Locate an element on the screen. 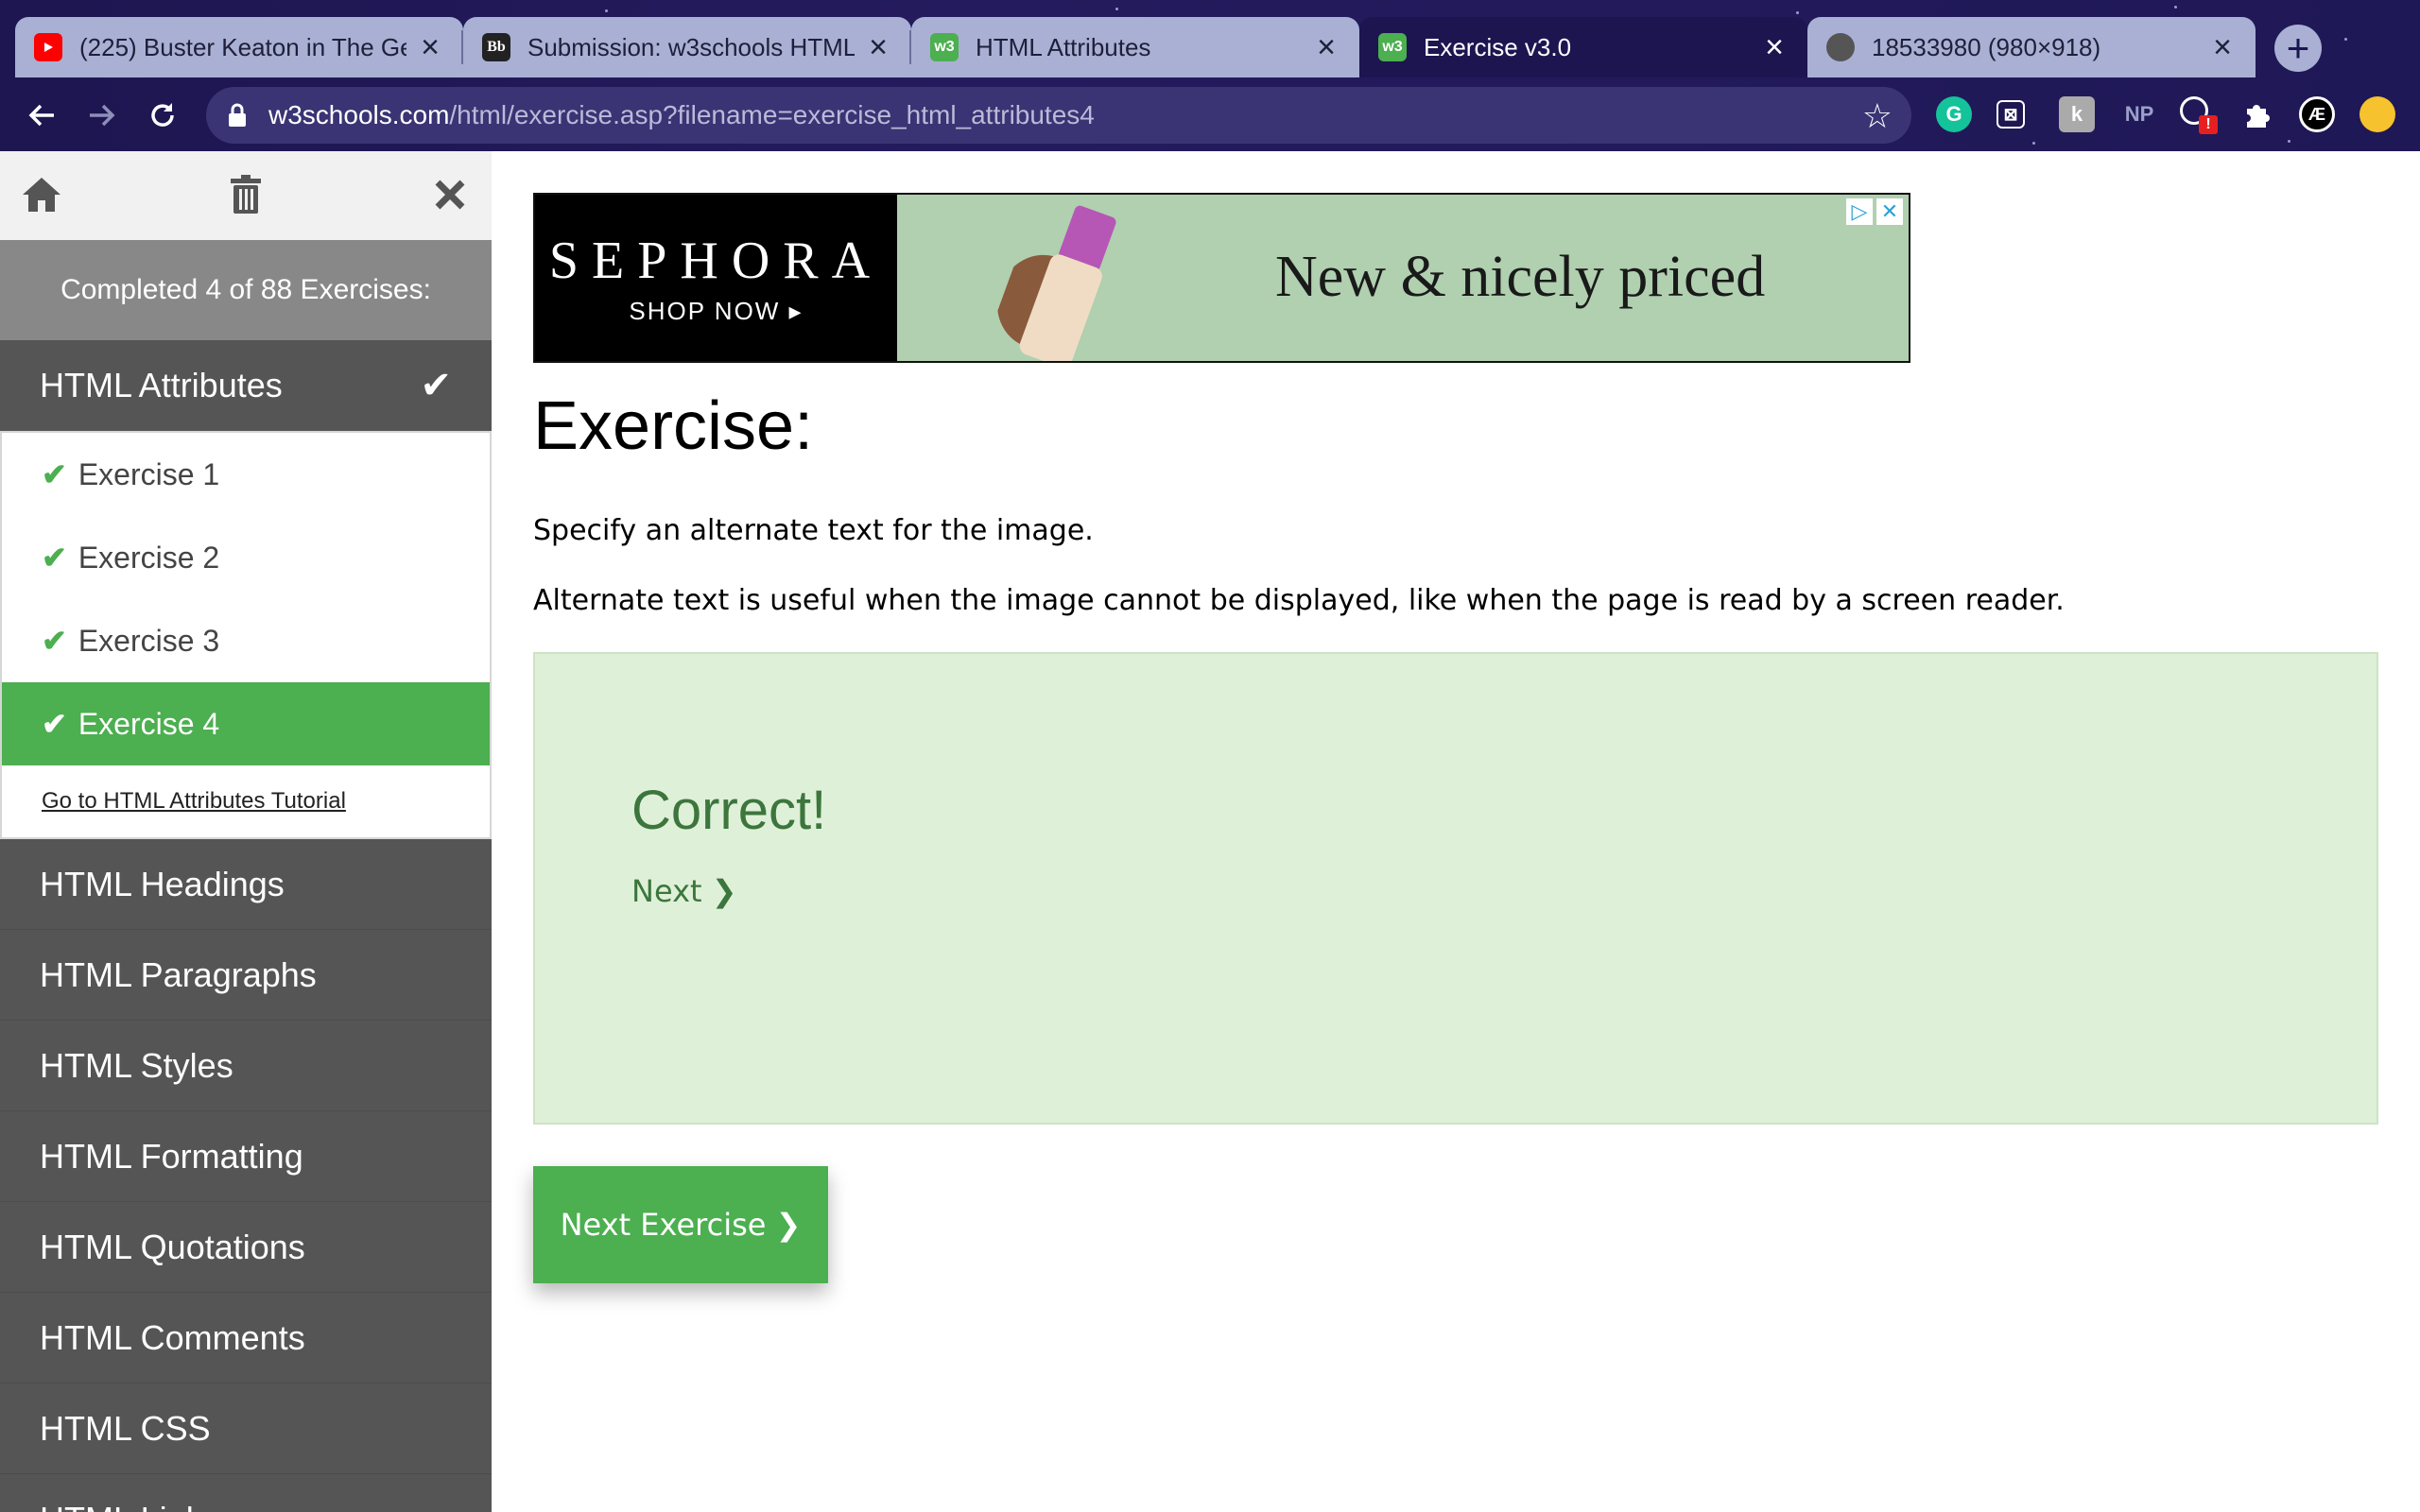 The height and width of the screenshot is (1512, 2420). chapter-html-formatting: HTML Formatting is located at coordinates (246, 1156).